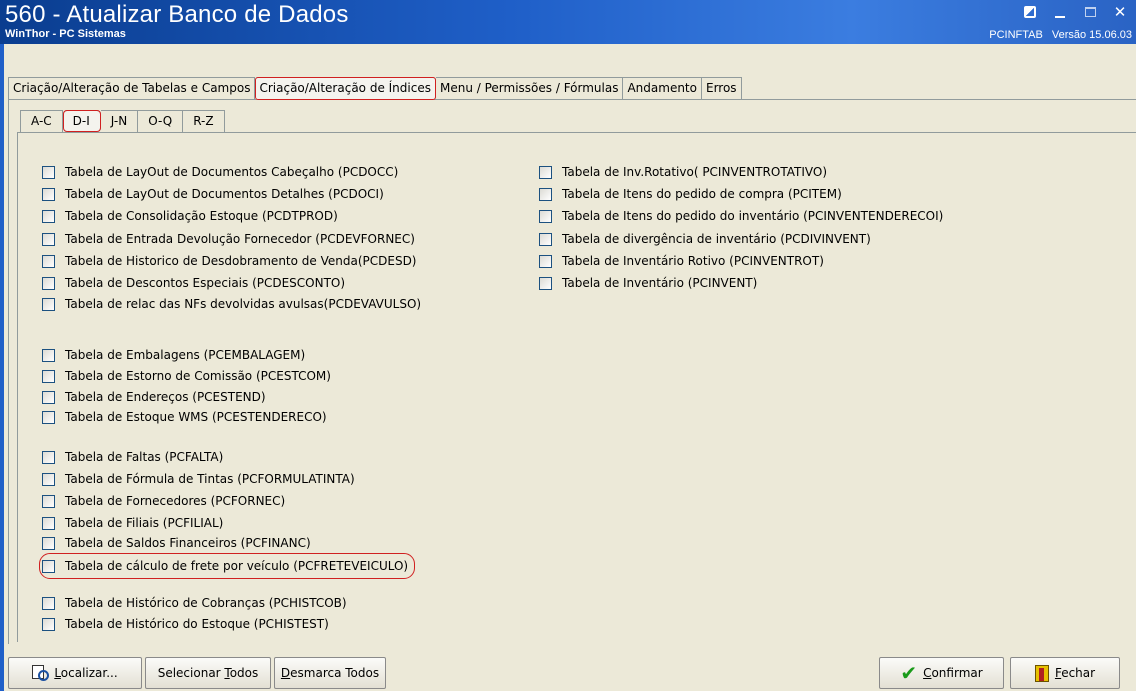 The height and width of the screenshot is (691, 1136). What do you see at coordinates (1091, 35) in the screenshot?
I see `version-label: Versão 15.06.03` at bounding box center [1091, 35].